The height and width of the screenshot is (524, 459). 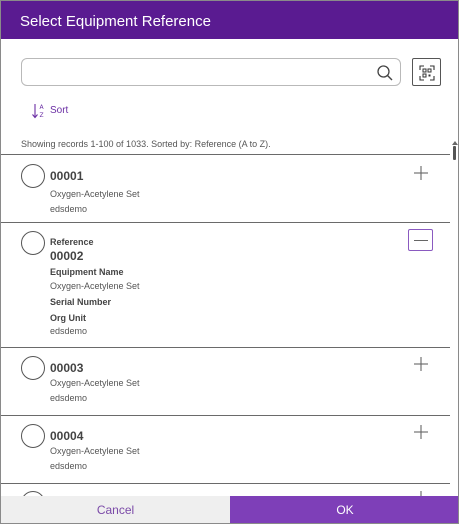 I want to click on org-unit-label: Org Unit, so click(x=68, y=318).